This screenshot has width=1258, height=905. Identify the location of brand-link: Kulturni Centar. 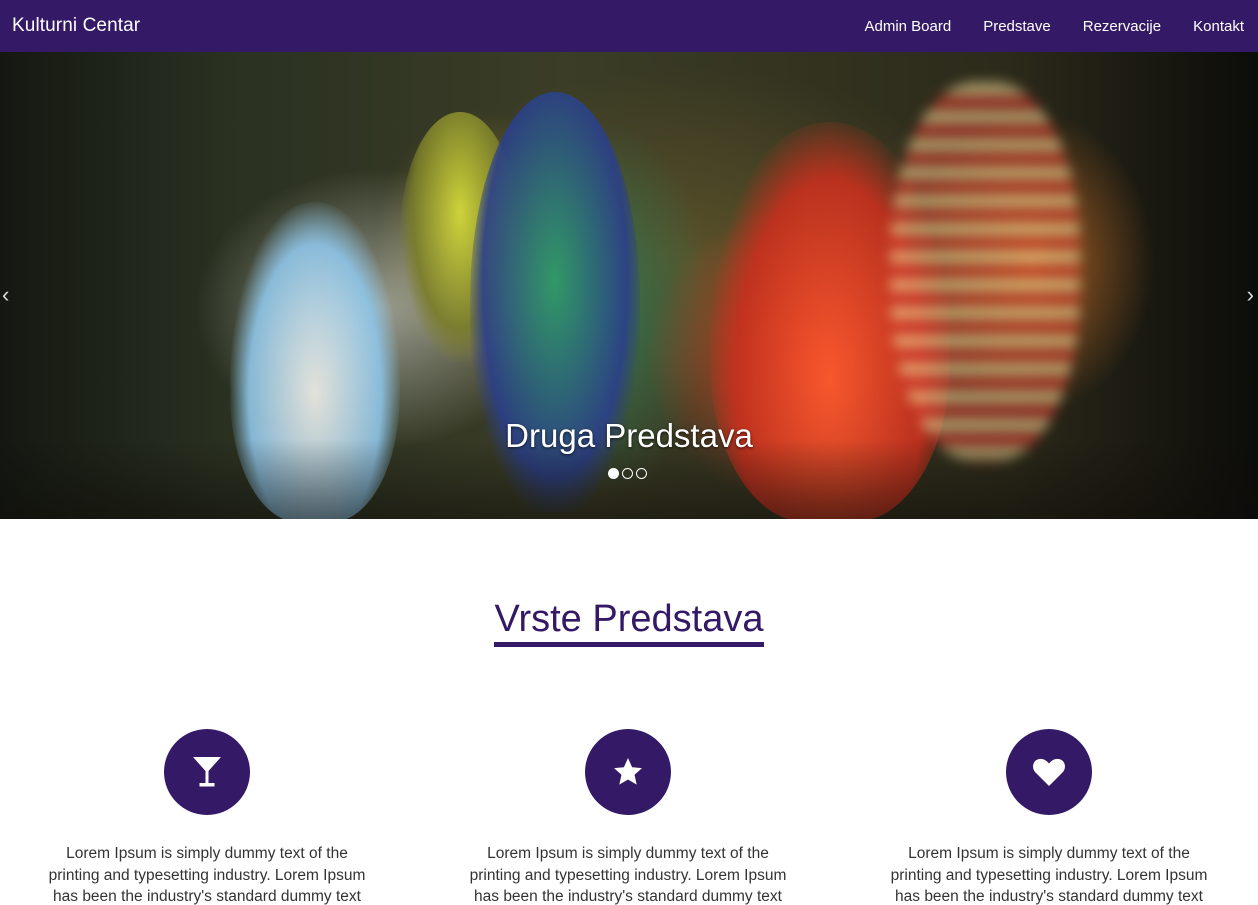
(76, 26).